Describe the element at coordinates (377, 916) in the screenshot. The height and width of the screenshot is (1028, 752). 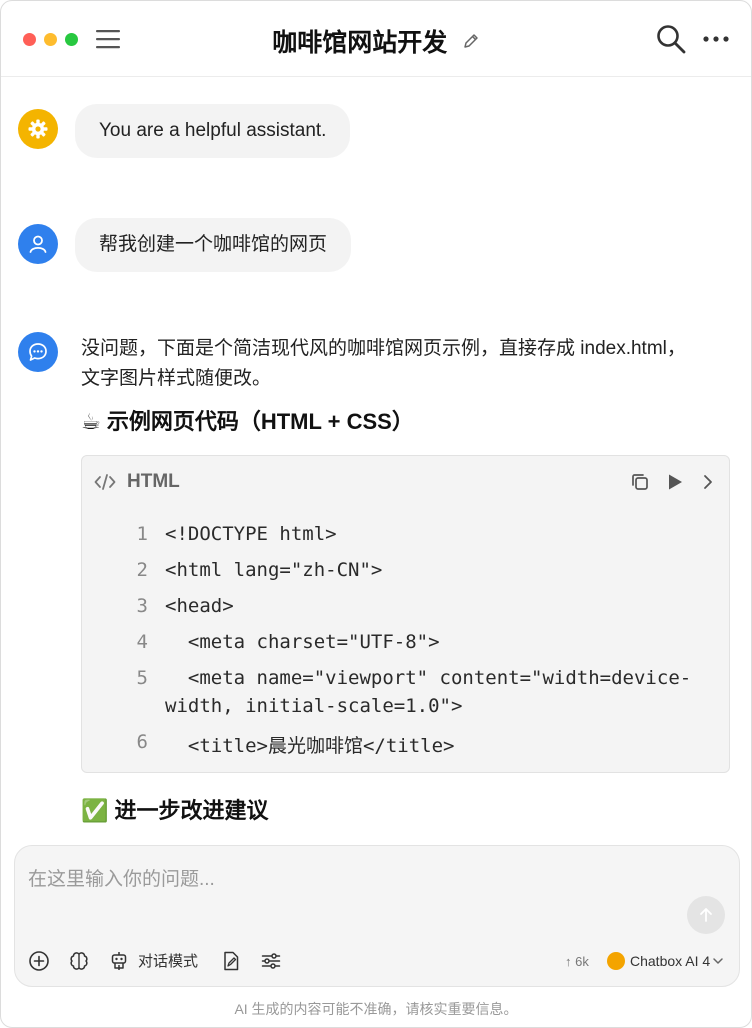
I see `message-input-box: 在这里输入你的问题... 对话模式 ↑ 6k Chatbox AI 4` at that location.